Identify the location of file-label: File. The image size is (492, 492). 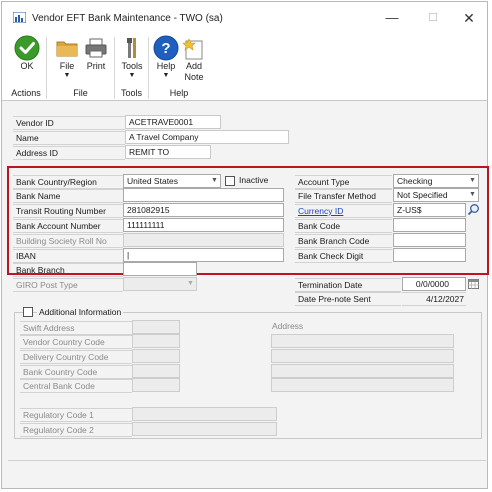
(67, 66).